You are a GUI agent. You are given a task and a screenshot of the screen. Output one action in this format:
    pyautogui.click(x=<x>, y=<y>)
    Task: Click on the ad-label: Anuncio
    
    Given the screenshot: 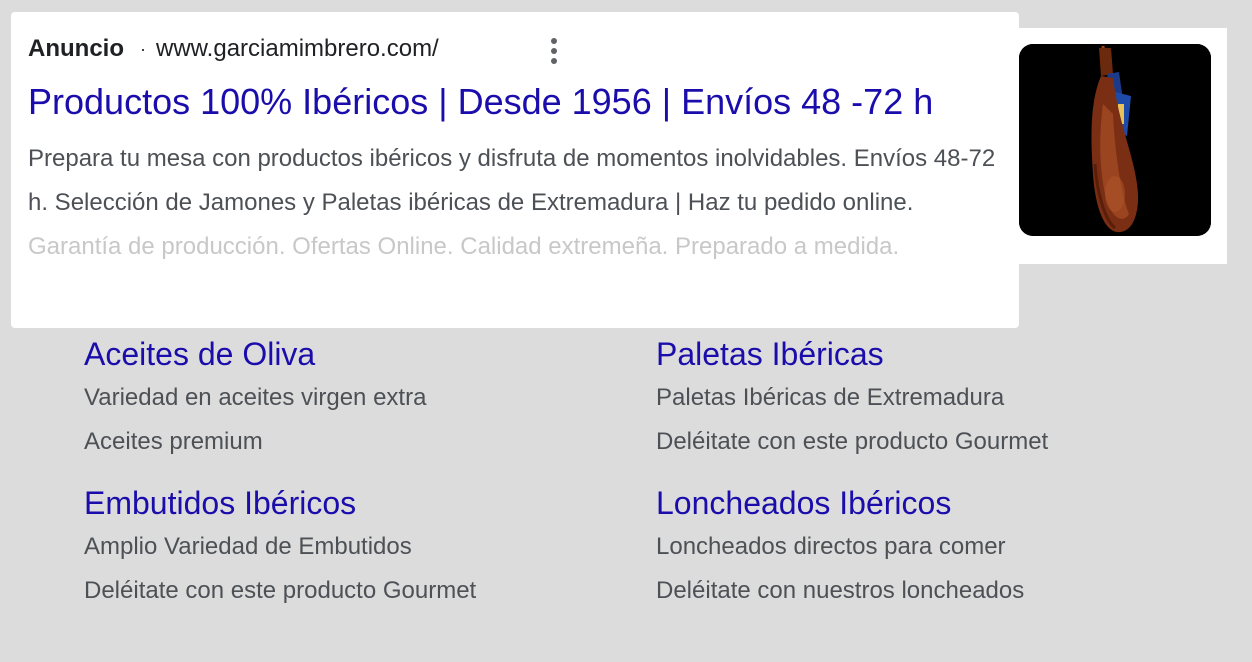 What is the action you would take?
    pyautogui.click(x=76, y=48)
    